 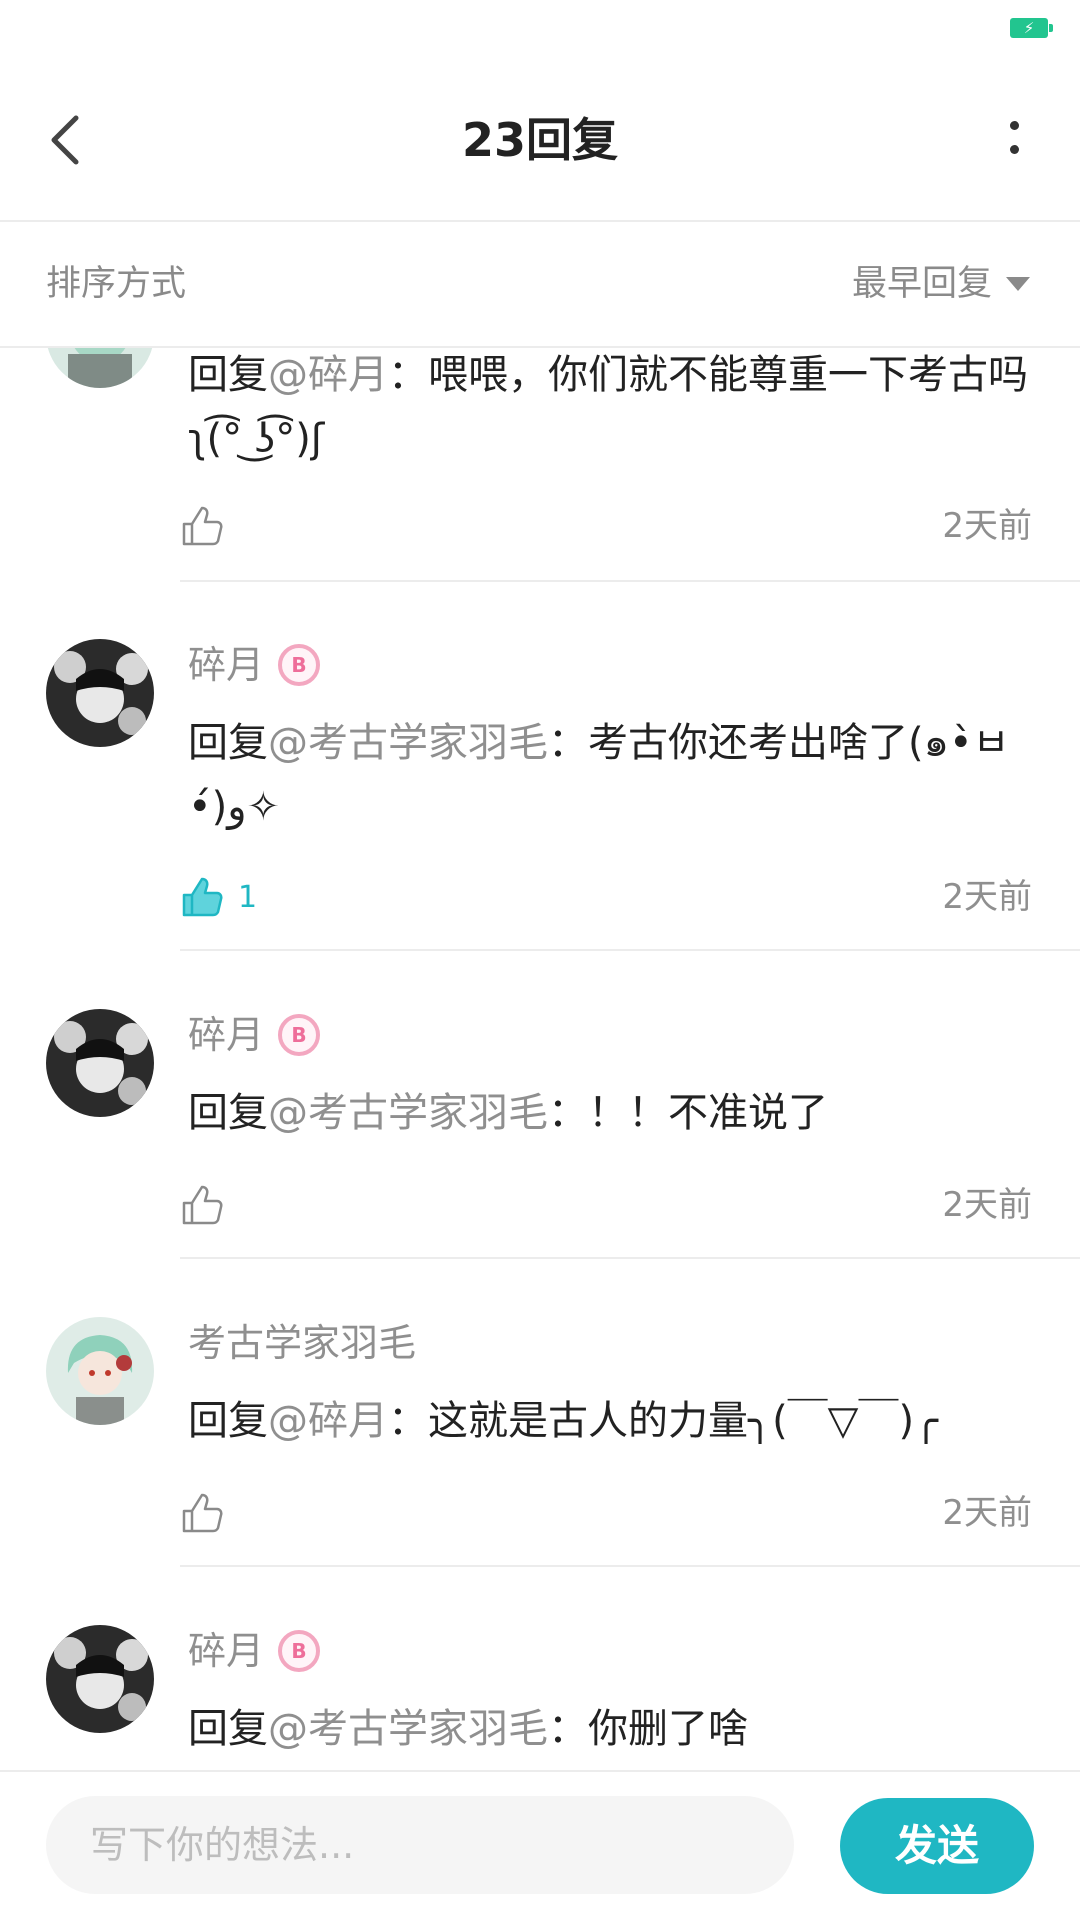 What do you see at coordinates (1014, 140) in the screenshot?
I see `more-options-button` at bounding box center [1014, 140].